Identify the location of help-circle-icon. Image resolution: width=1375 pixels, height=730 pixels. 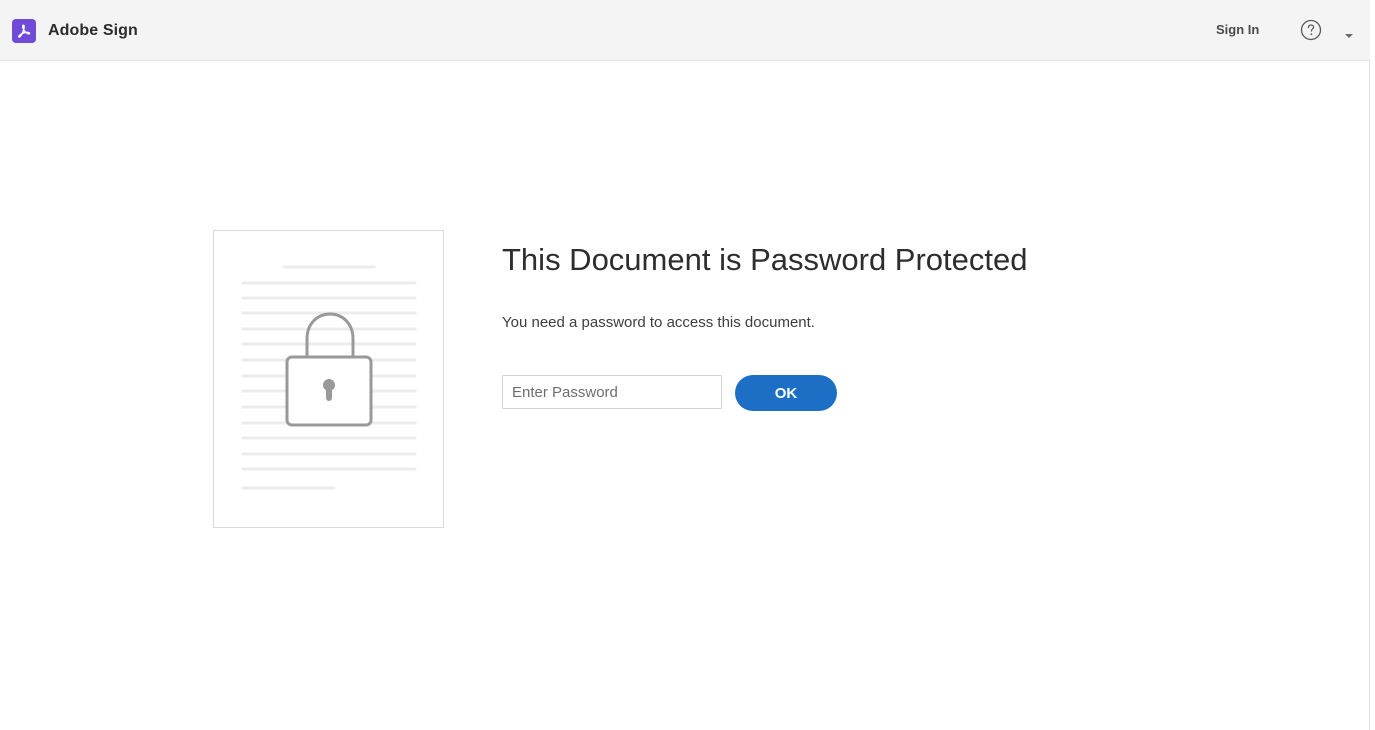
(1311, 30).